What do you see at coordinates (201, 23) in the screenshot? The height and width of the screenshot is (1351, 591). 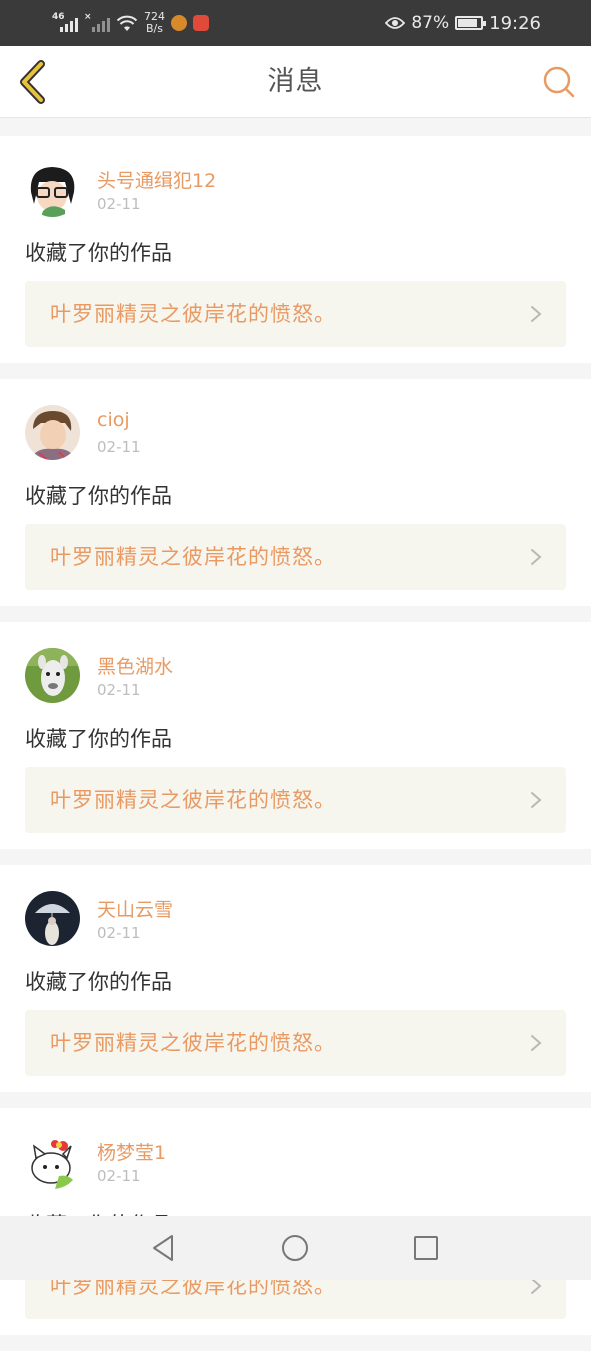 I see `app-notification-2-icon` at bounding box center [201, 23].